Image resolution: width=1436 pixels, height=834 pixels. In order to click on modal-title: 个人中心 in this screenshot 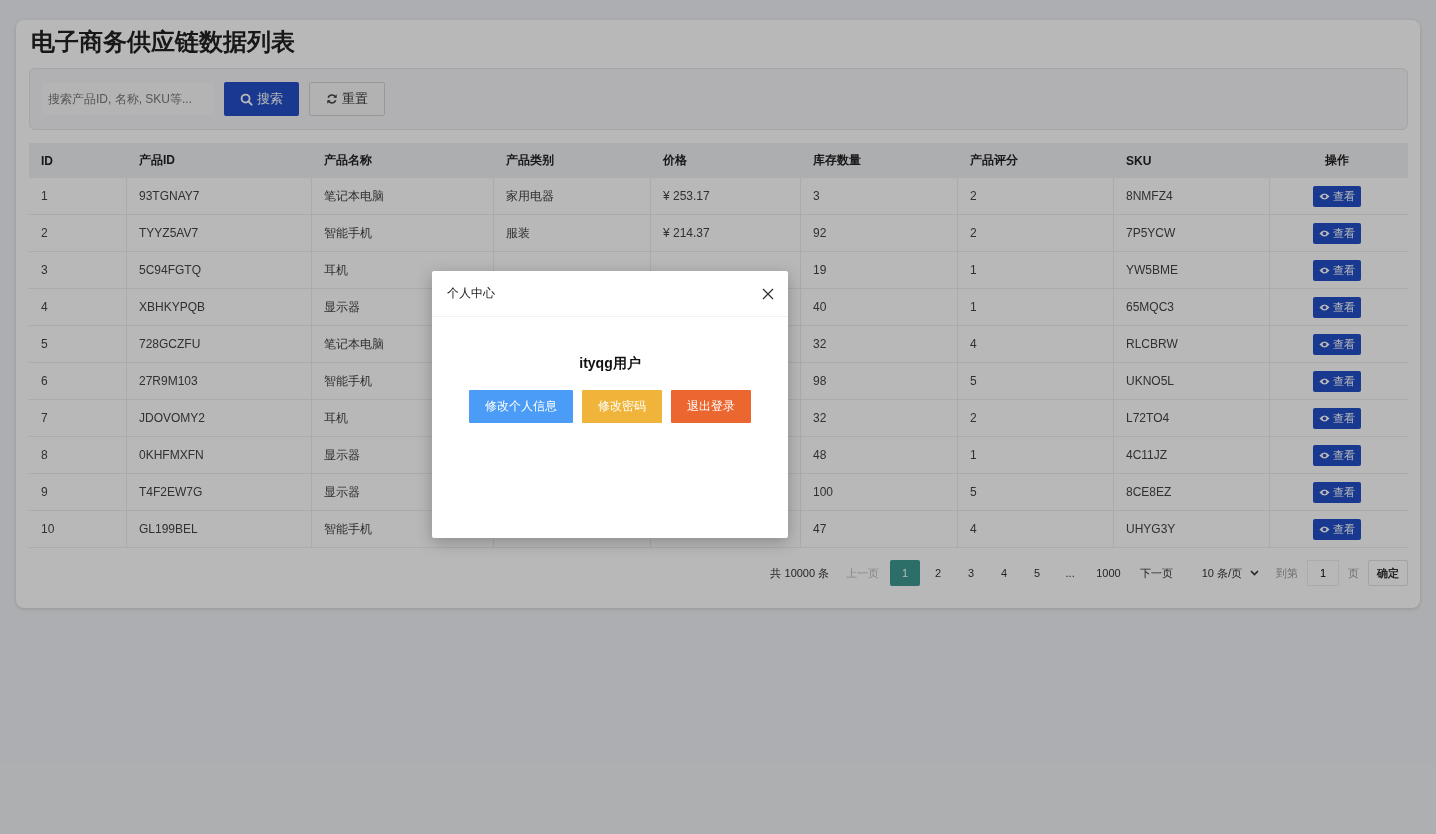, I will do `click(471, 293)`.